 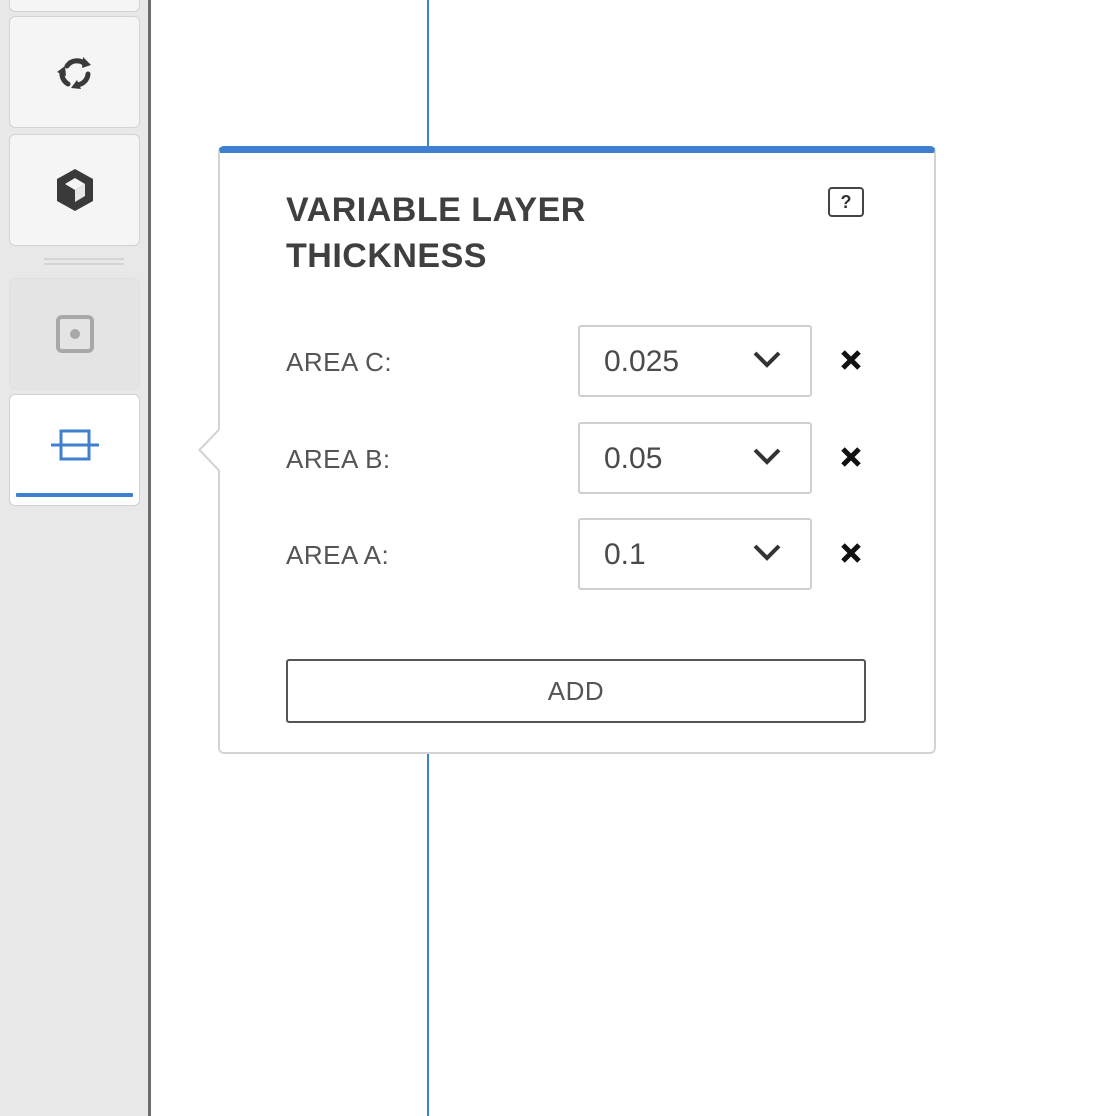 What do you see at coordinates (338, 459) in the screenshot?
I see `area-label: AREA B:` at bounding box center [338, 459].